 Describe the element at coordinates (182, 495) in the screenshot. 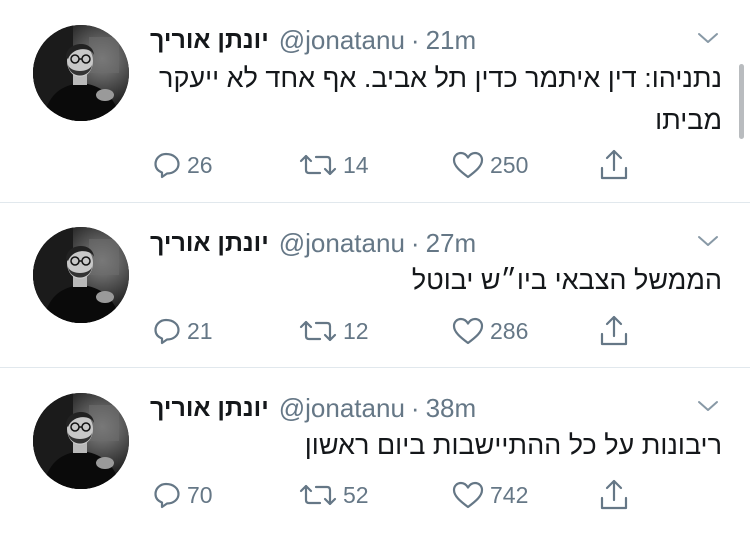

I see `reply-button: 70` at that location.